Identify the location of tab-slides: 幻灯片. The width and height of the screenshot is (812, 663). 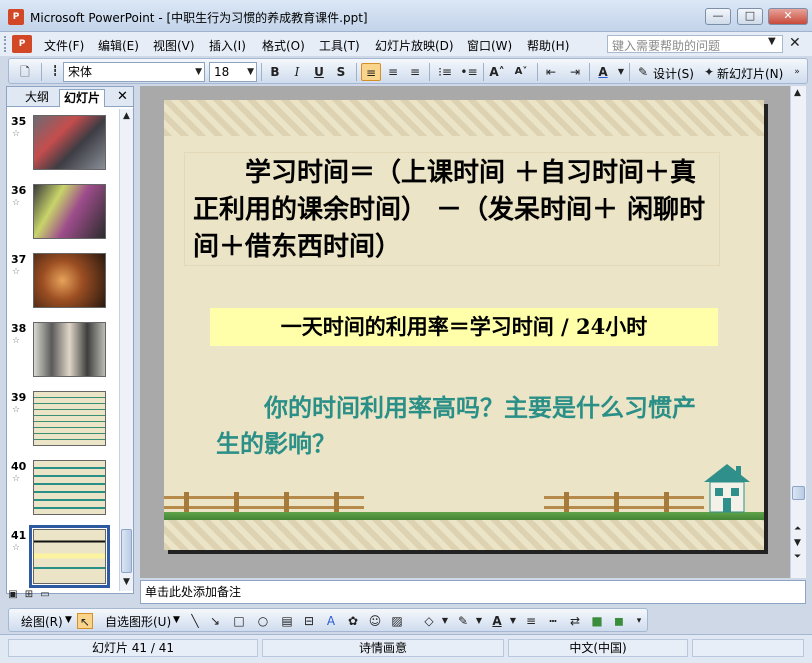
(82, 98).